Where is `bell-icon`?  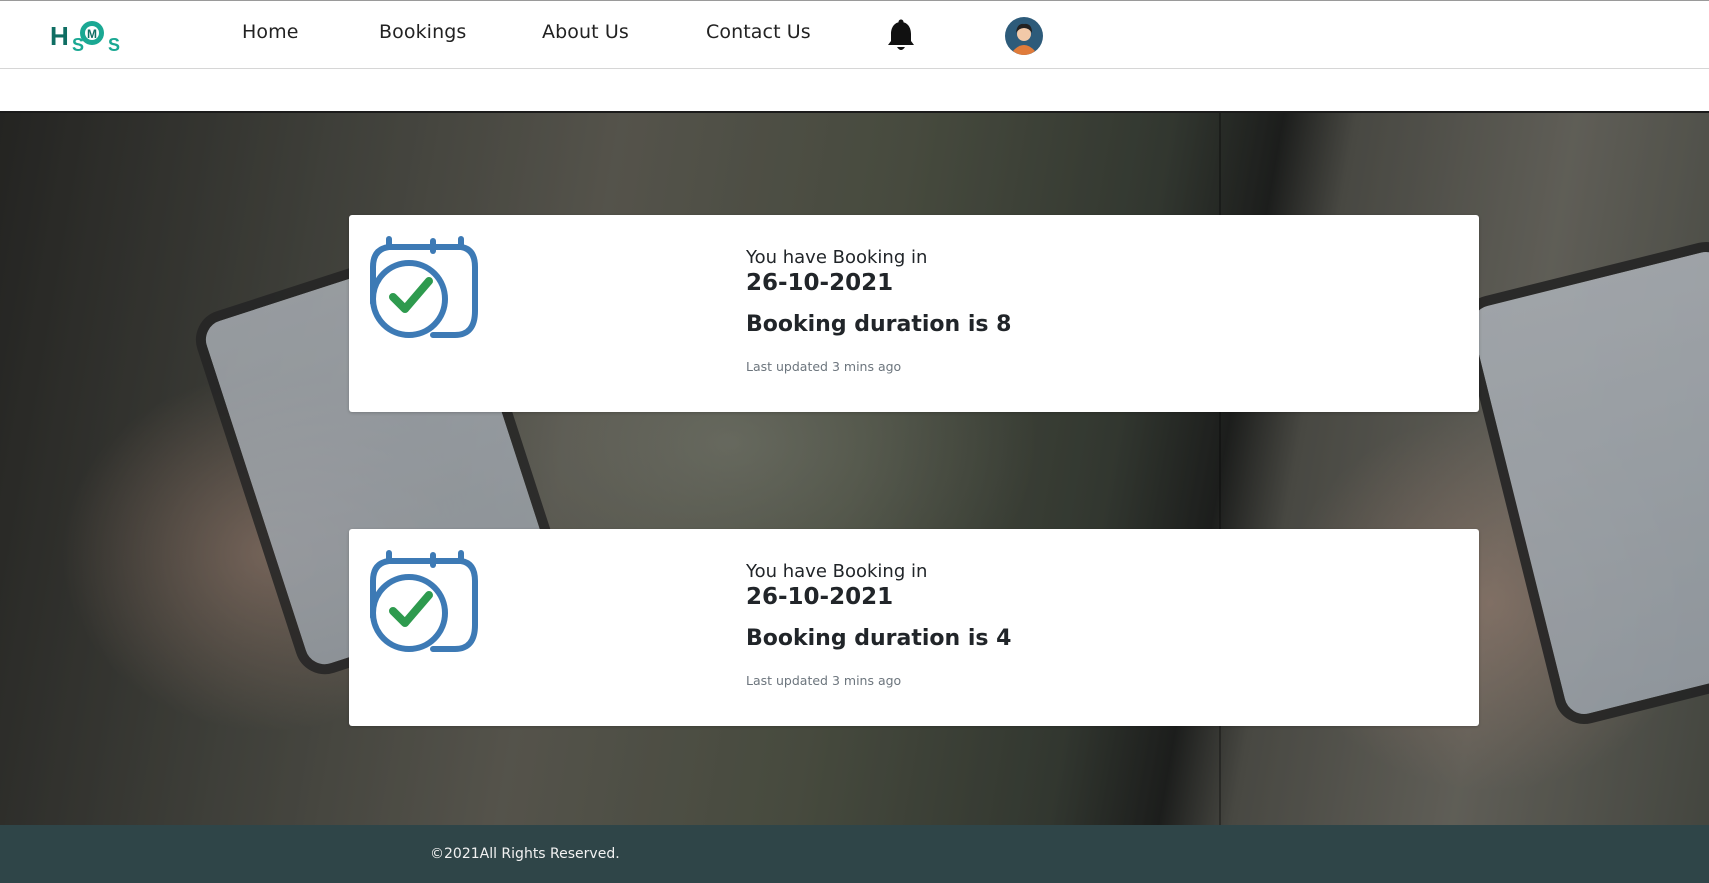 bell-icon is located at coordinates (901, 36).